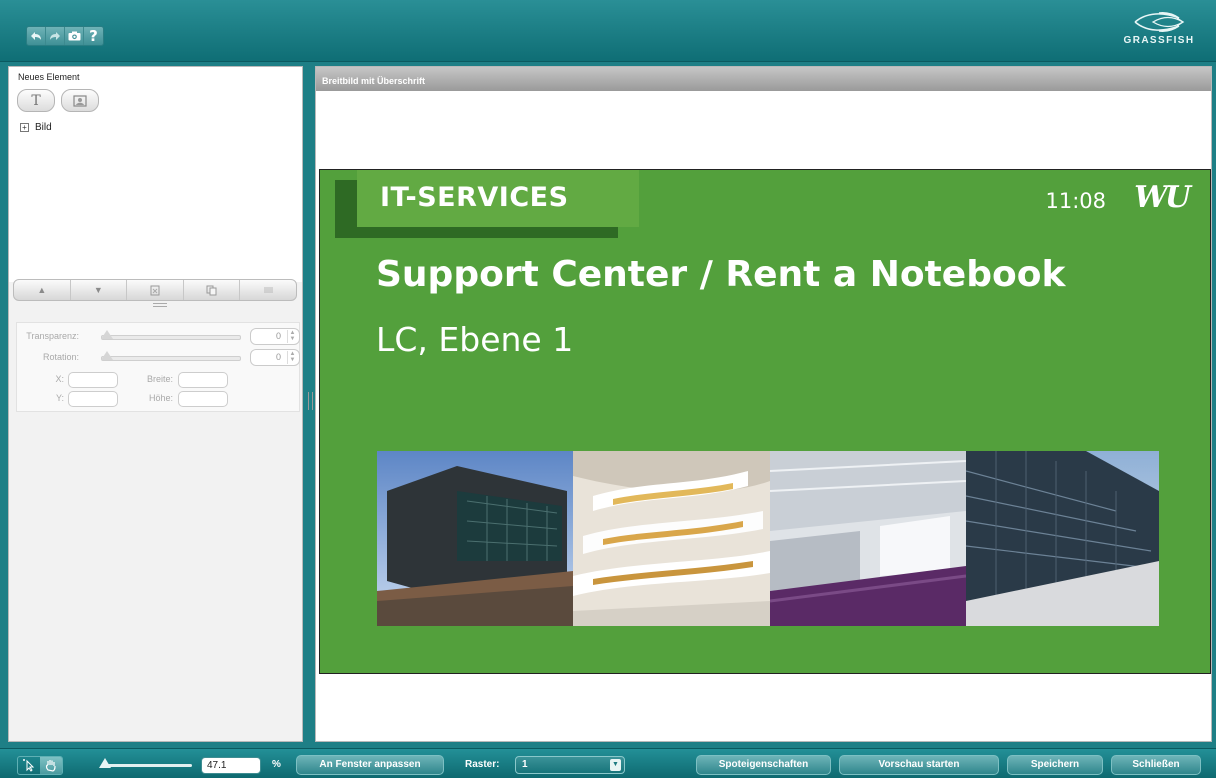 Image resolution: width=1216 pixels, height=778 pixels. What do you see at coordinates (1156, 765) in the screenshot?
I see `close-button: Schließen` at bounding box center [1156, 765].